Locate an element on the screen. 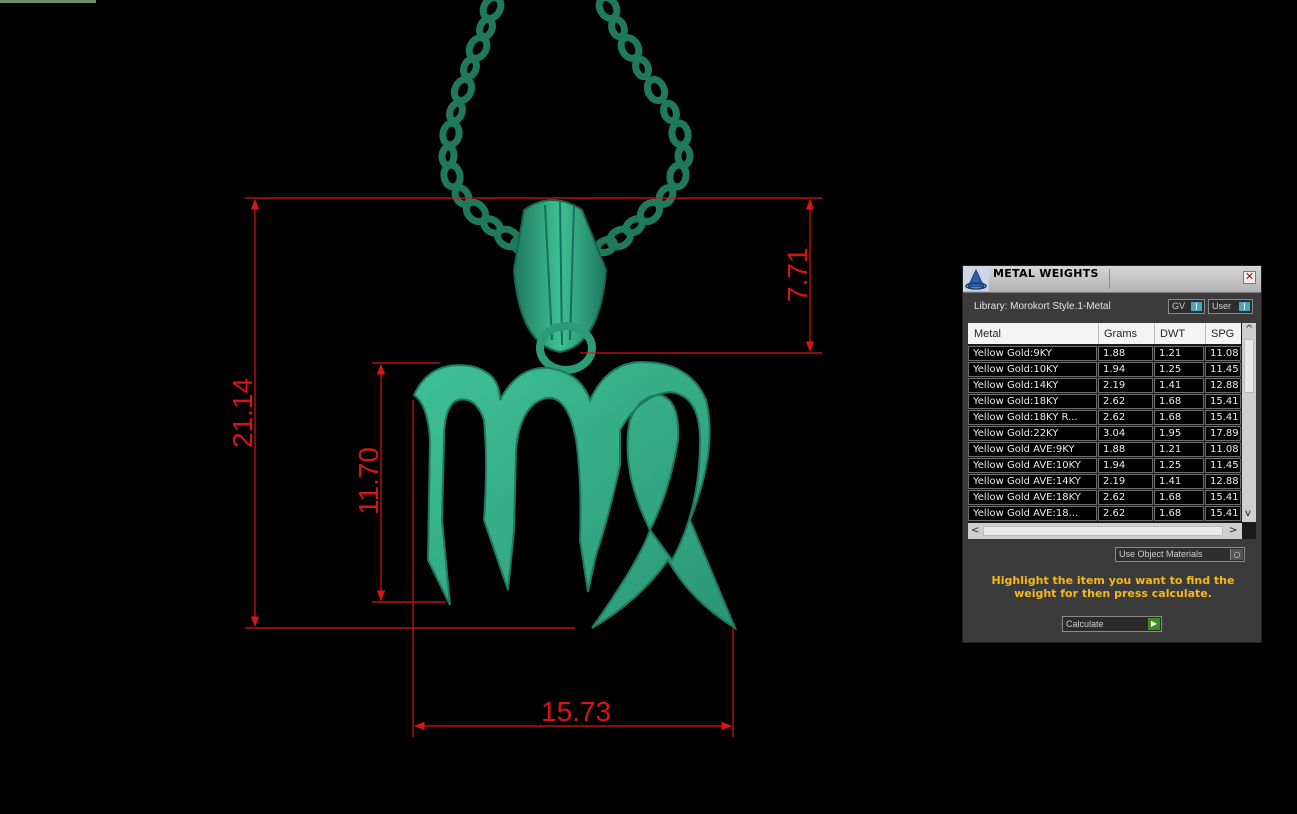  table-header: Metal Grams DWT SPG is located at coordinates (1104, 333).